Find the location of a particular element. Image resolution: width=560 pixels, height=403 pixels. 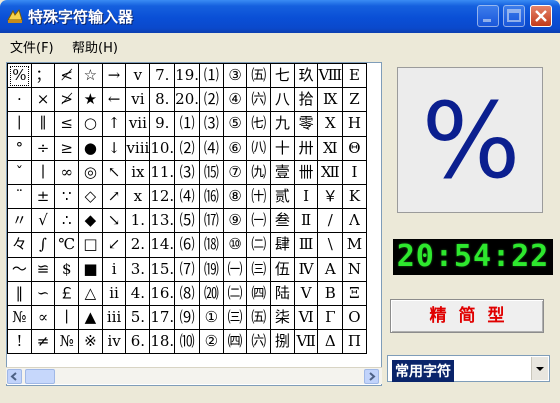

char-cell: Ⅳ is located at coordinates (306, 269).